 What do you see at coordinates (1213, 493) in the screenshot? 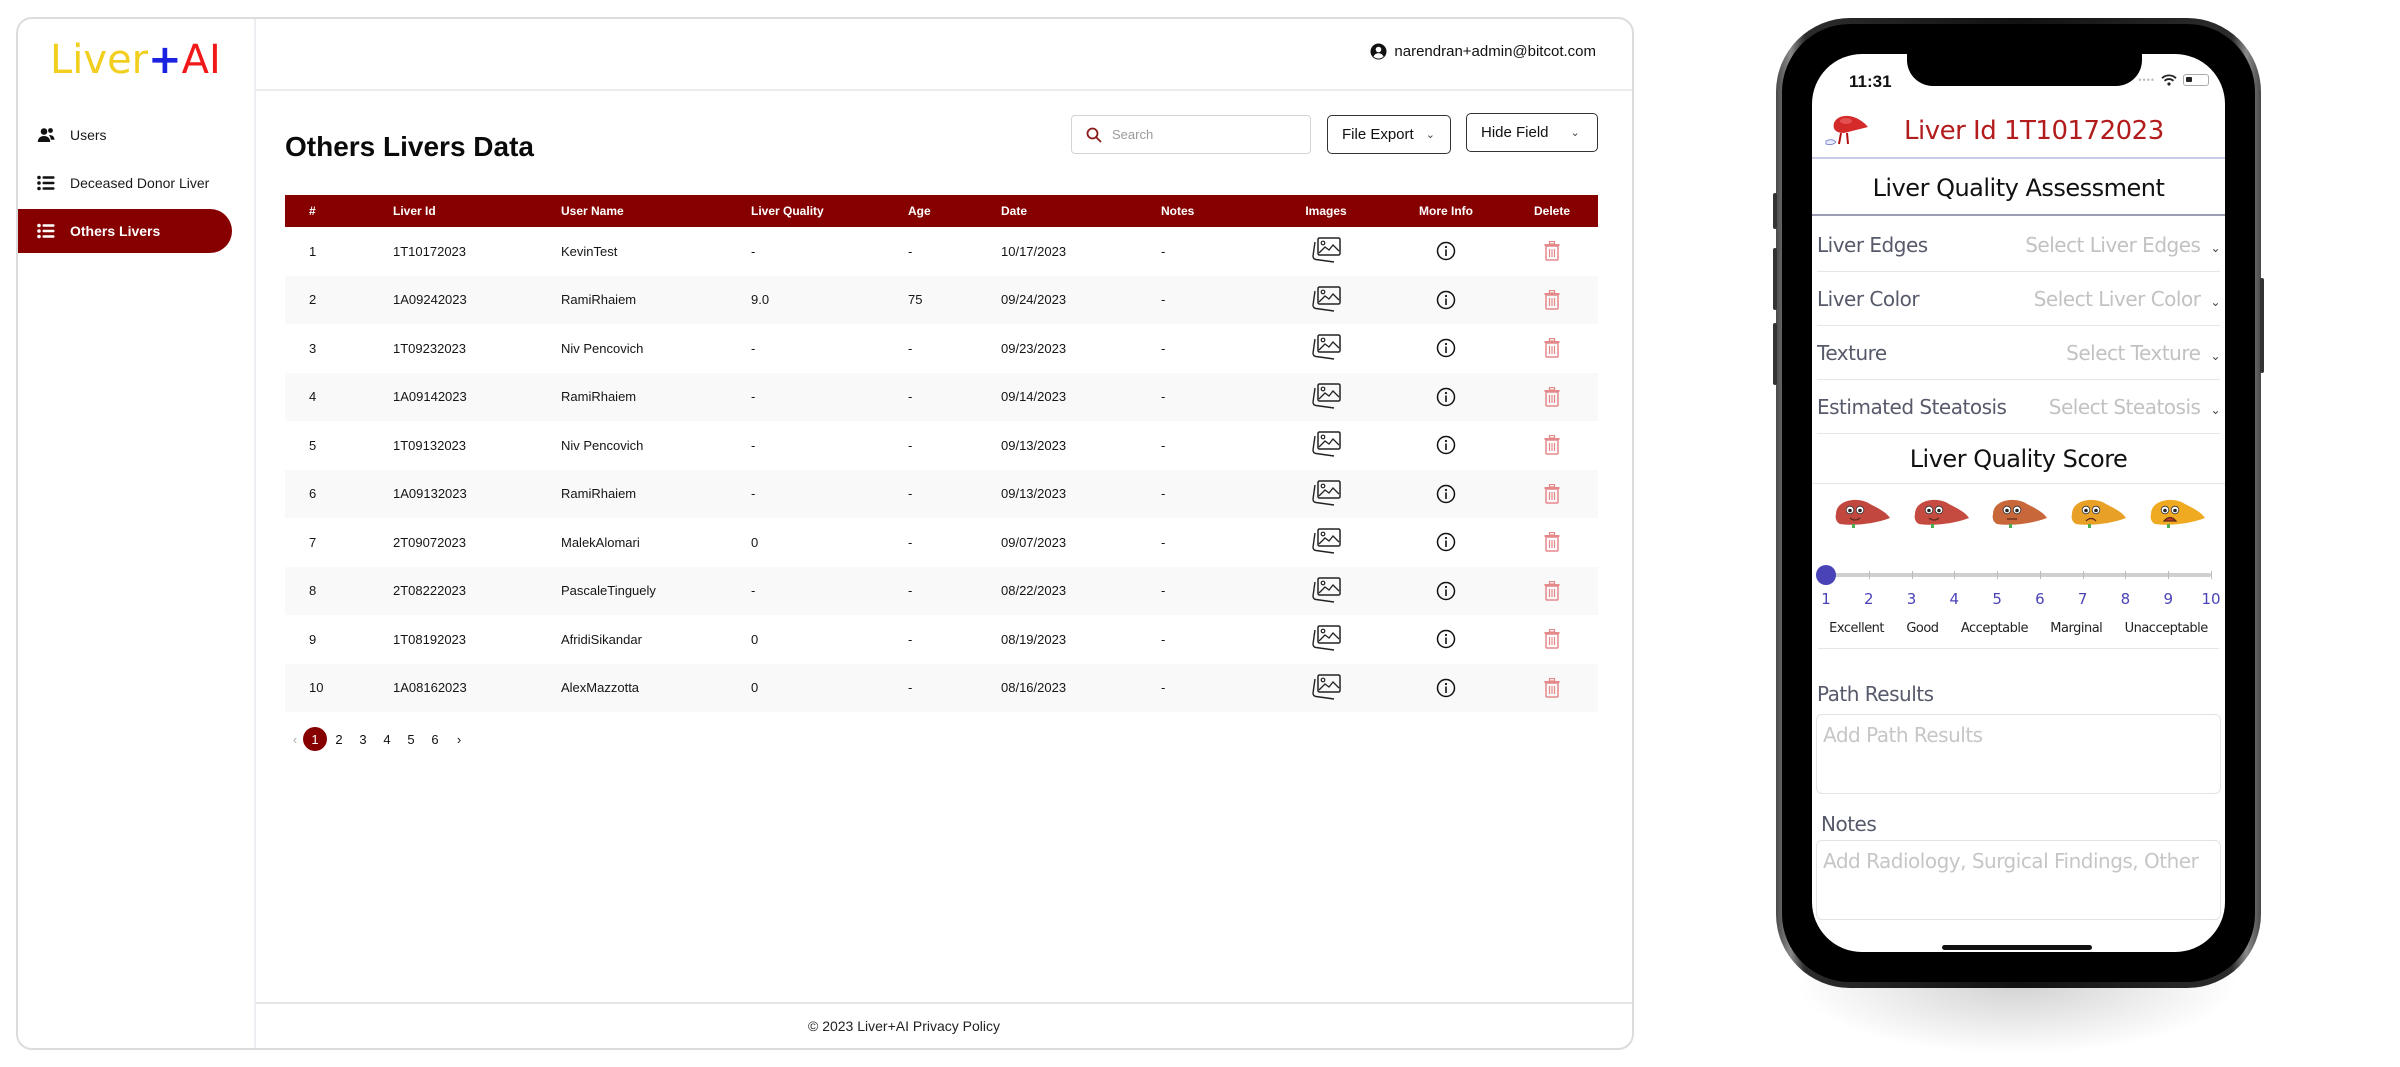
I see `notes-cell: -` at bounding box center [1213, 493].